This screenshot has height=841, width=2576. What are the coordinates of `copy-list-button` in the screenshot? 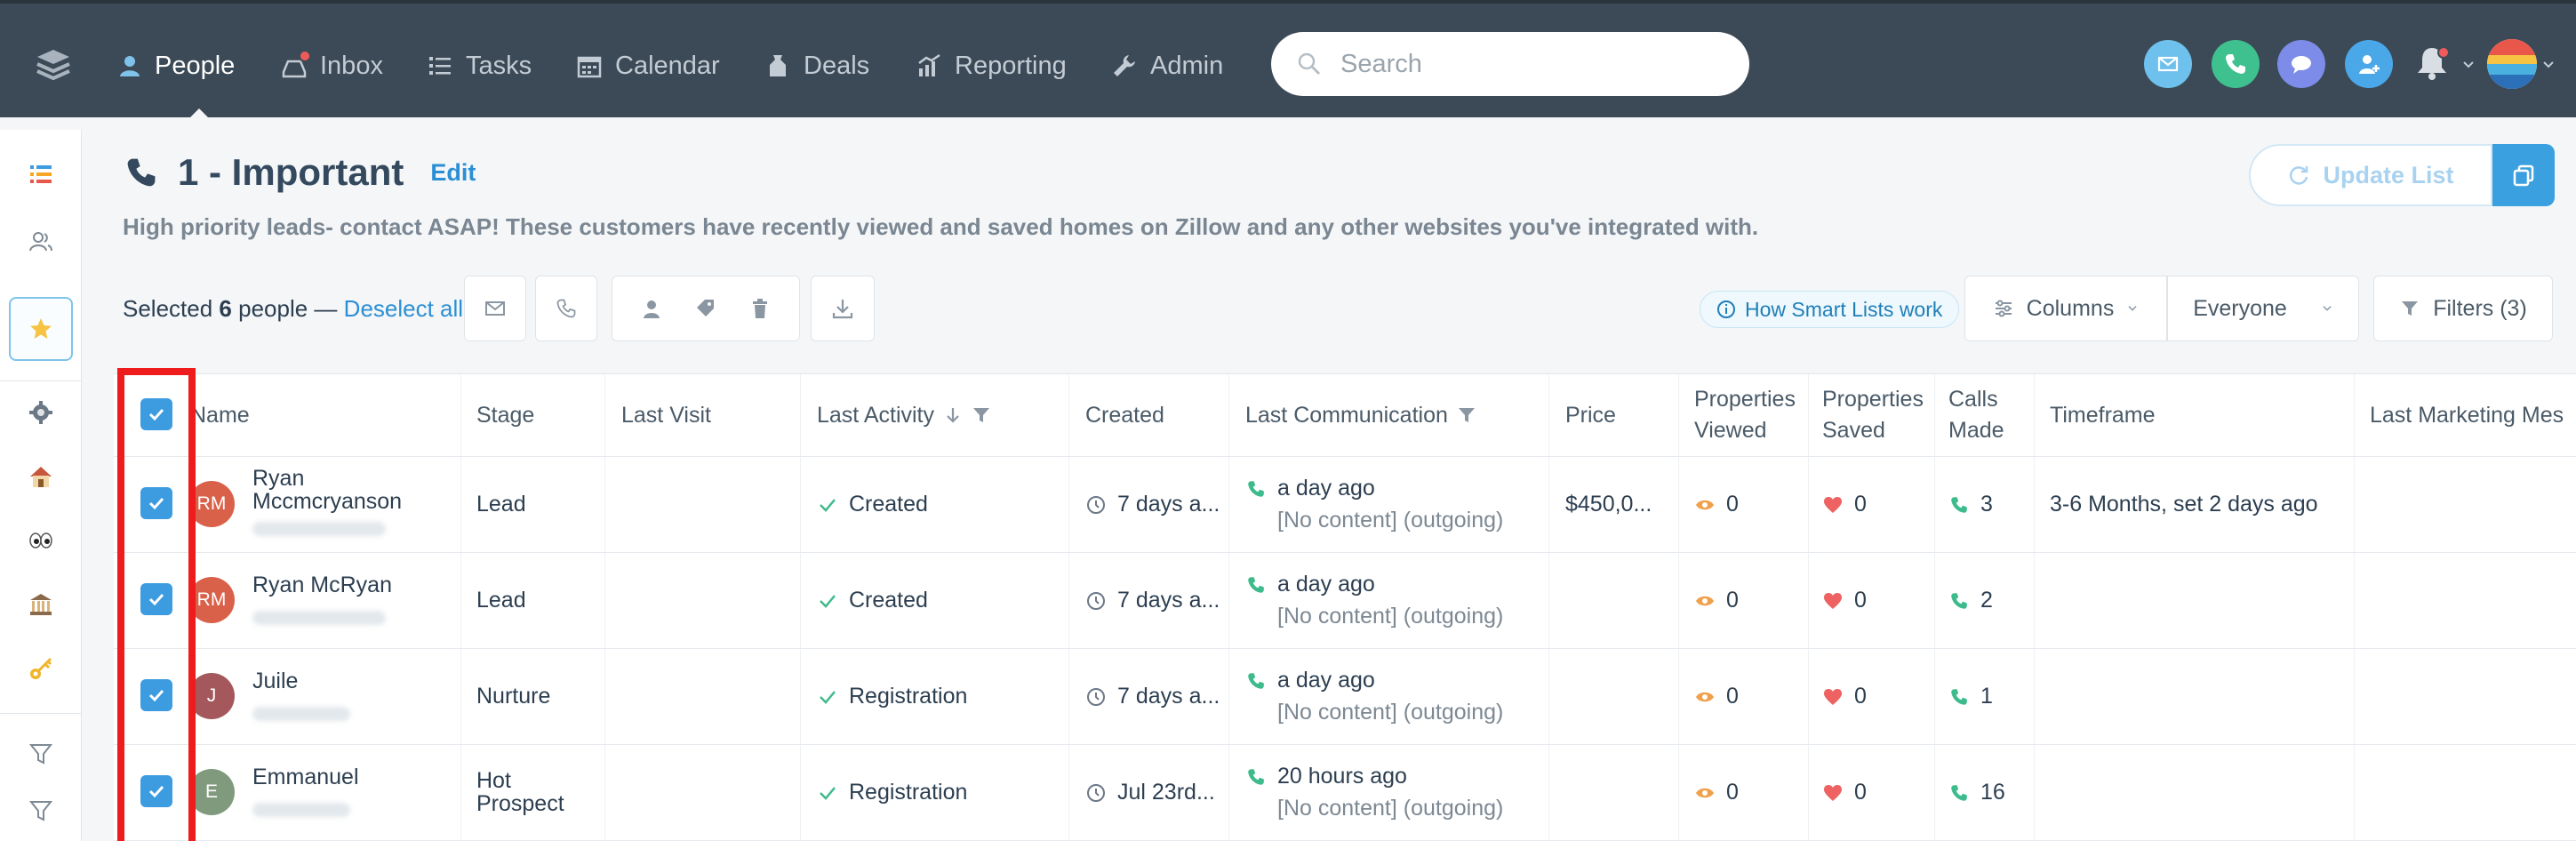 It's located at (2523, 175).